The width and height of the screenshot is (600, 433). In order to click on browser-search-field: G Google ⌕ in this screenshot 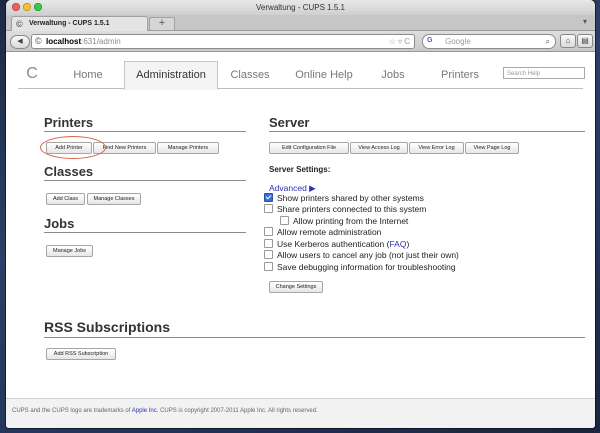, I will do `click(489, 41)`.